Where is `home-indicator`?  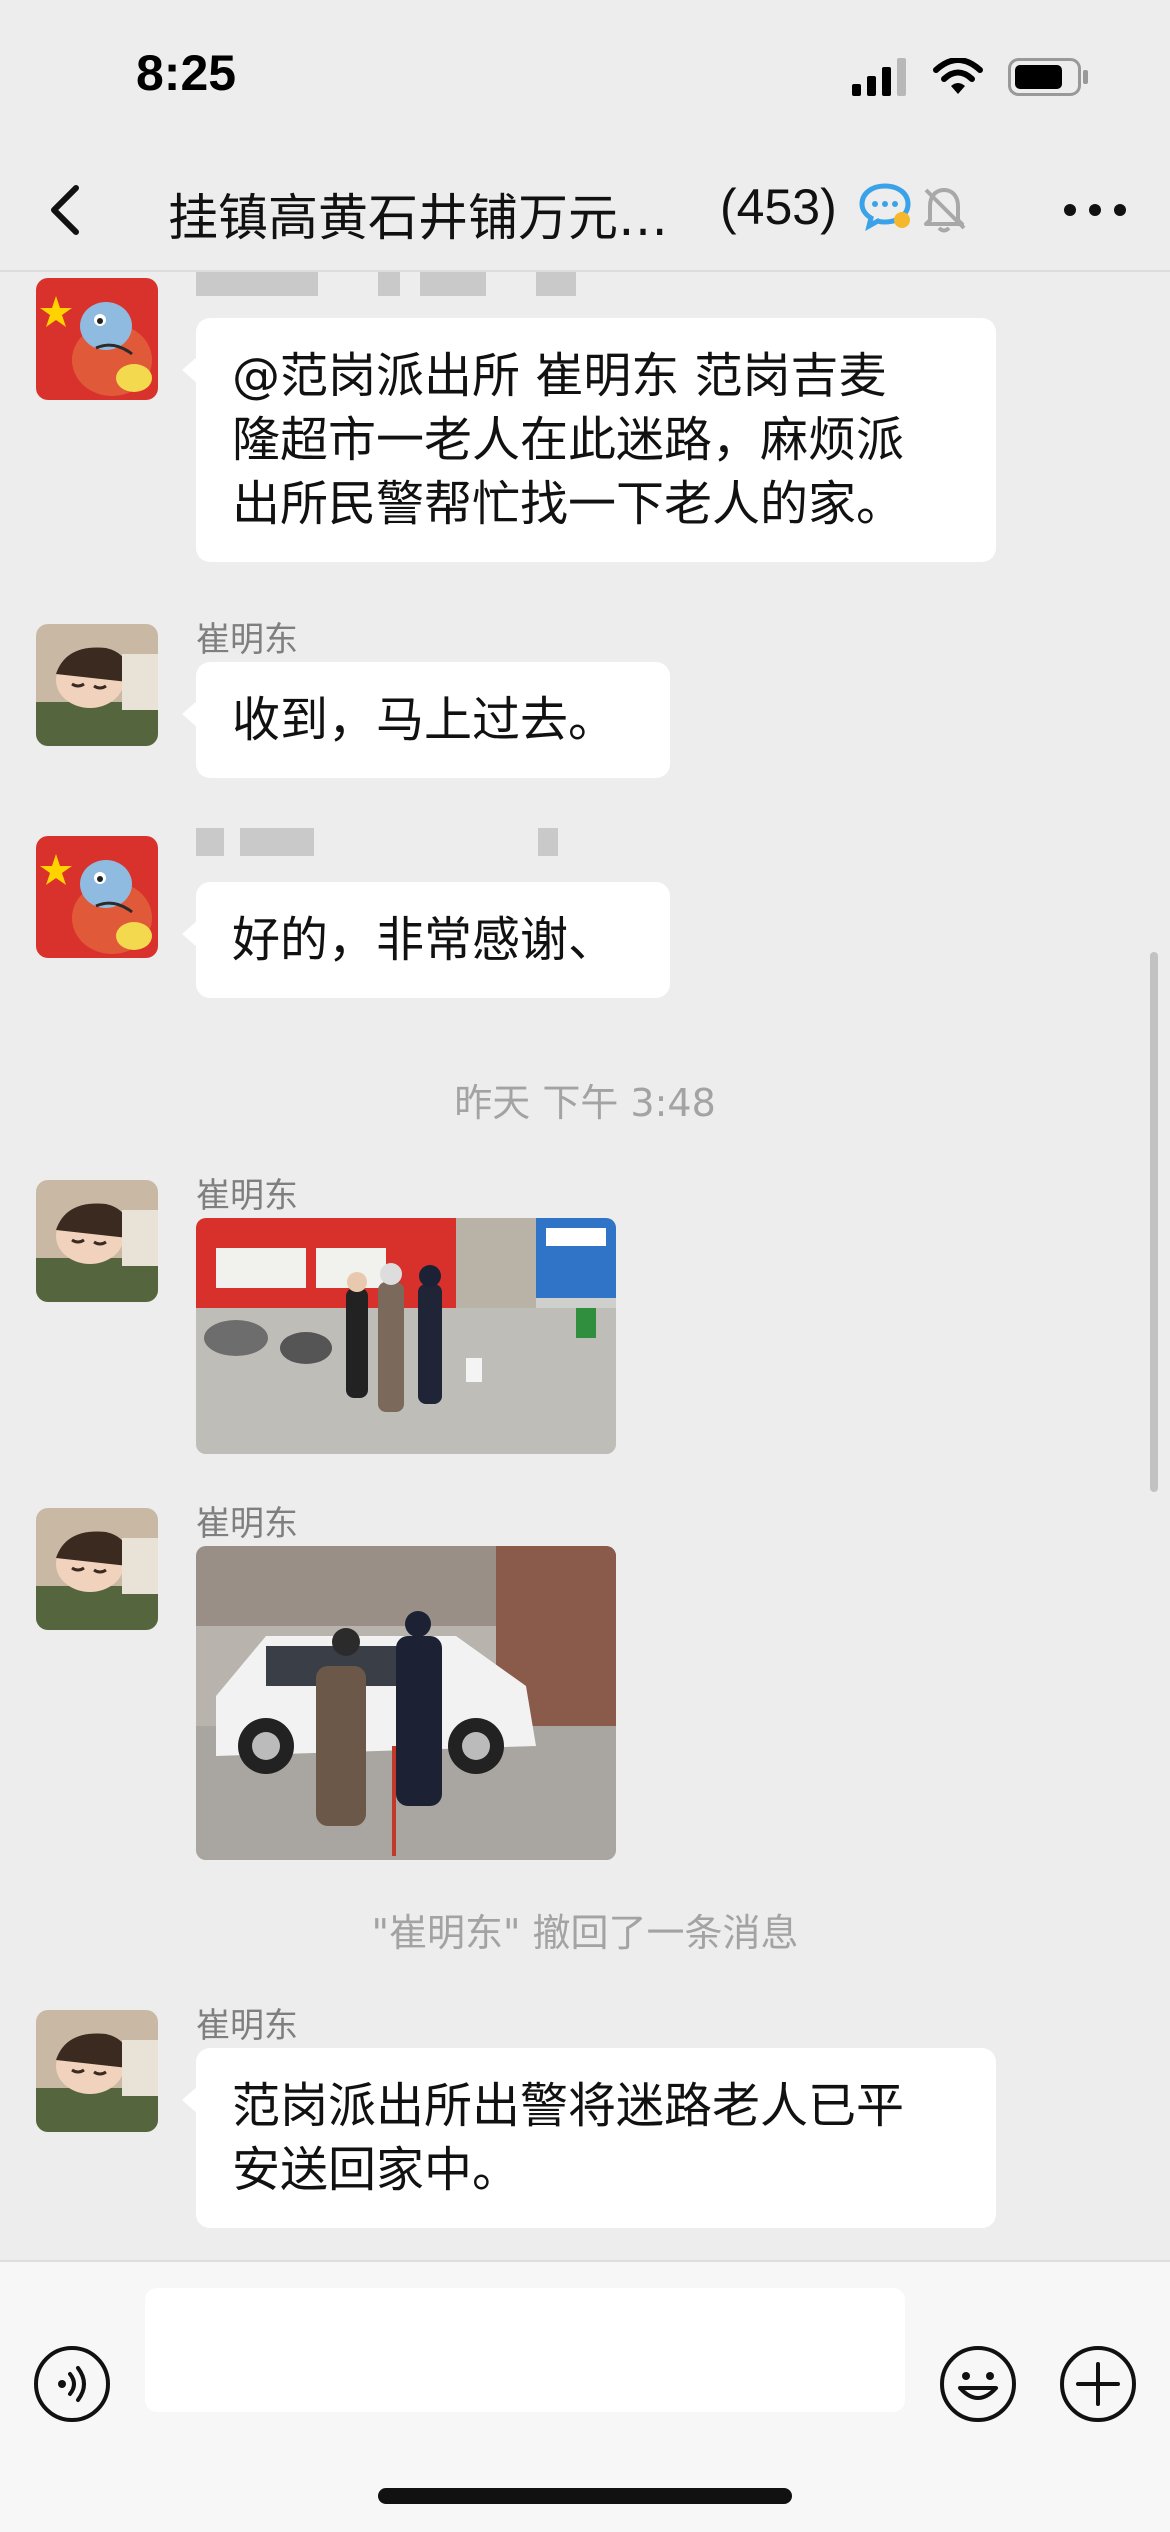
home-indicator is located at coordinates (585, 2496).